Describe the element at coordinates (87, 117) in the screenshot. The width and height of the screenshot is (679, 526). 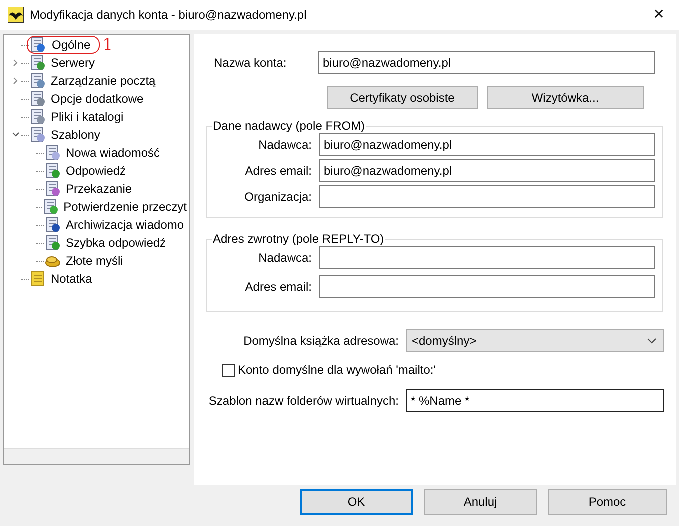
I see `tree-item: Pliki i katalogi` at that location.